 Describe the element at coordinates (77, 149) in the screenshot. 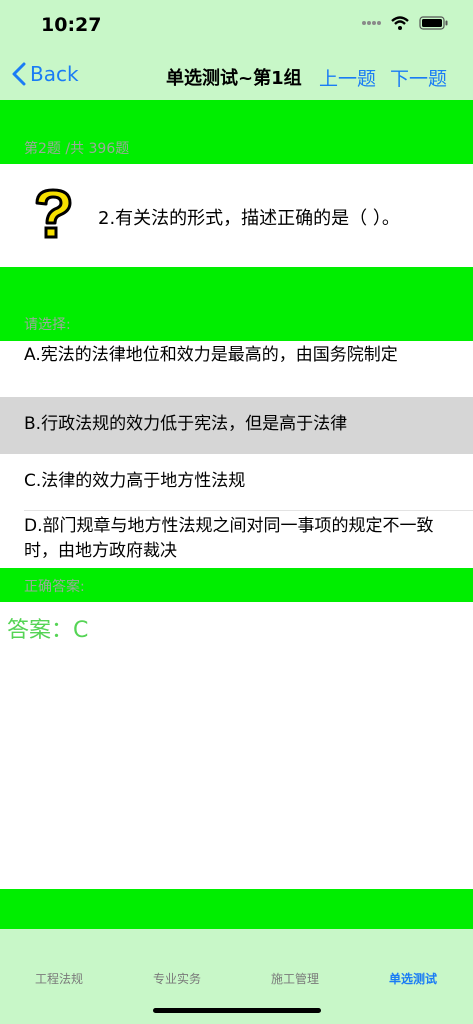

I see `question-counter: 第2题 /共 396题` at that location.